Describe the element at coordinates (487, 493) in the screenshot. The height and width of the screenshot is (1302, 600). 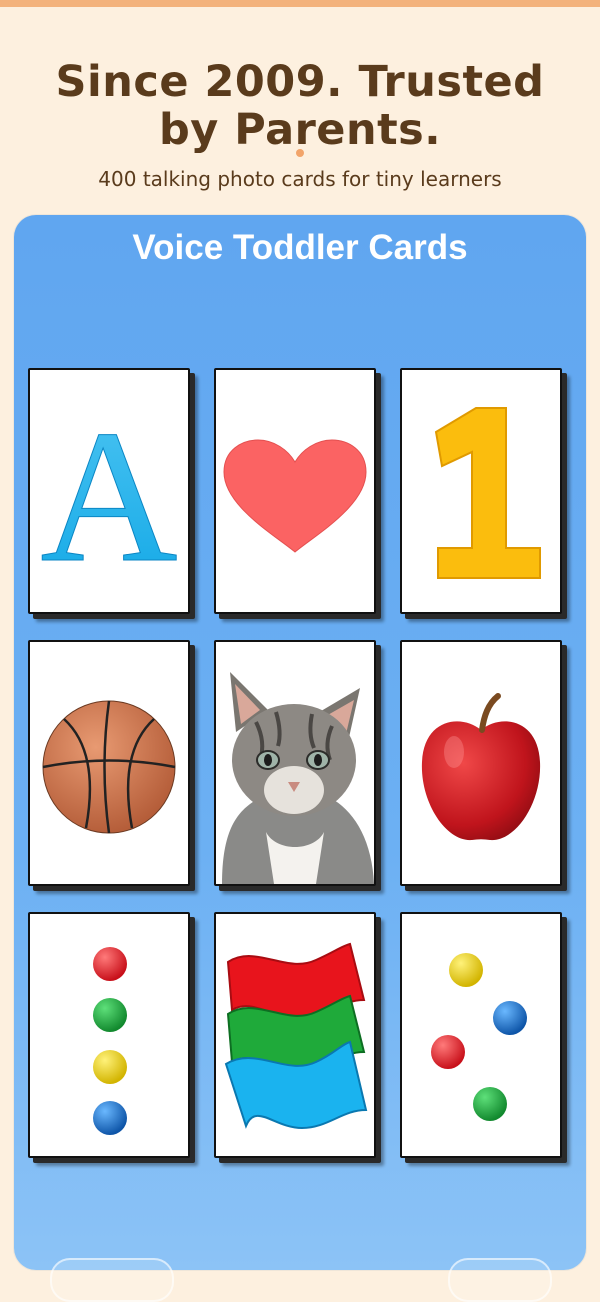
I see `number-one-icon` at that location.